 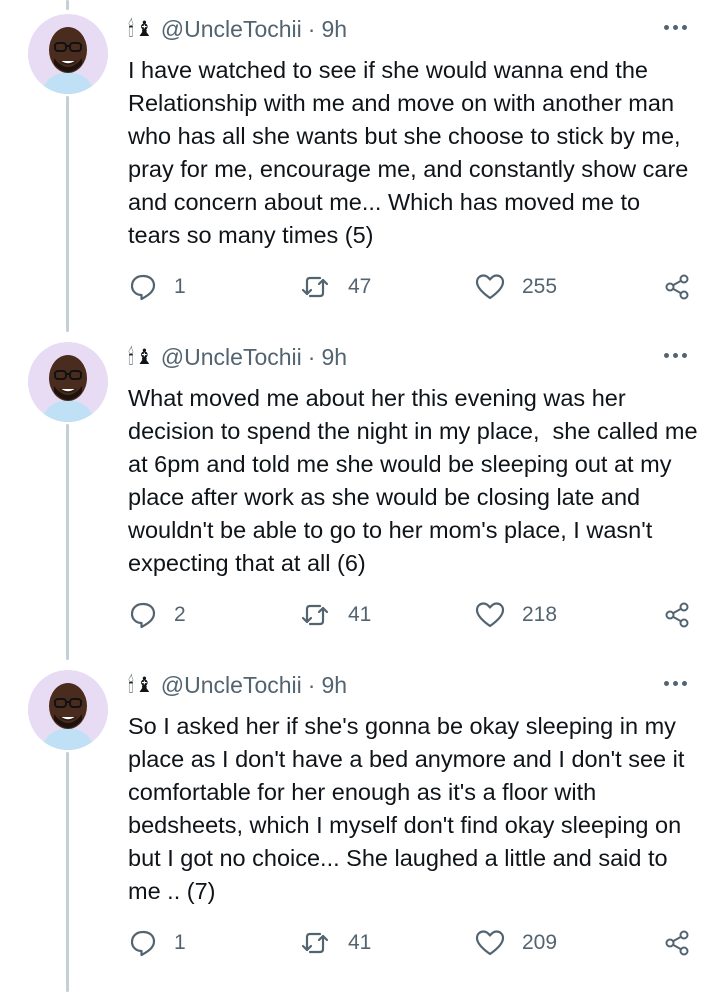 I want to click on like-button: 209, so click(x=515, y=943).